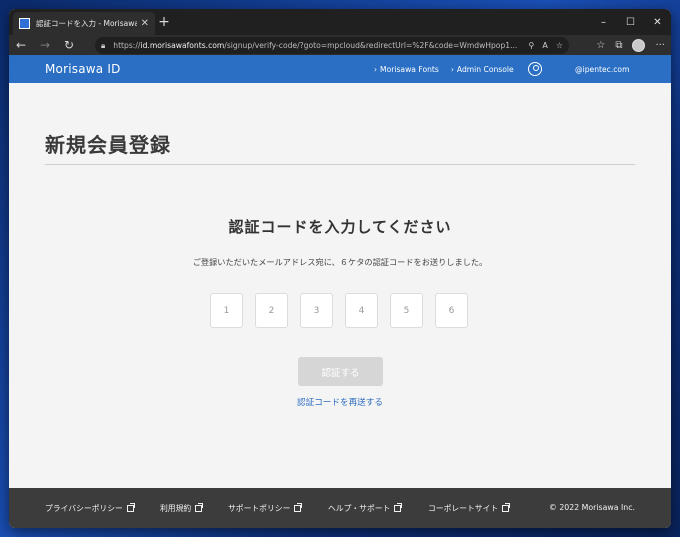 This screenshot has width=680, height=537. What do you see at coordinates (259, 508) in the screenshot?
I see `footer-link-label: サポートポリシー` at bounding box center [259, 508].